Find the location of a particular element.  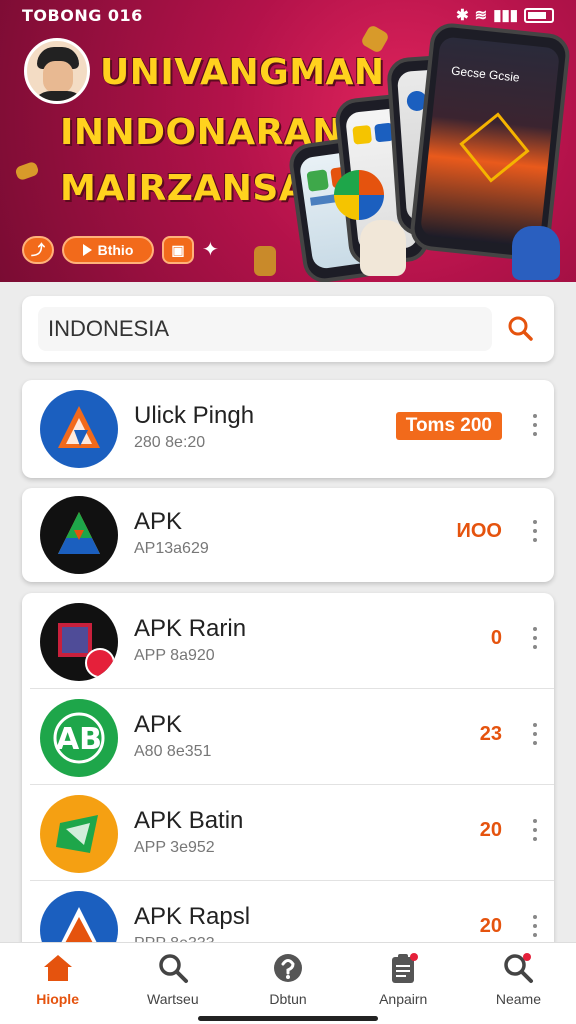

nav-item-help: Dbtun is located at coordinates (287, 983).